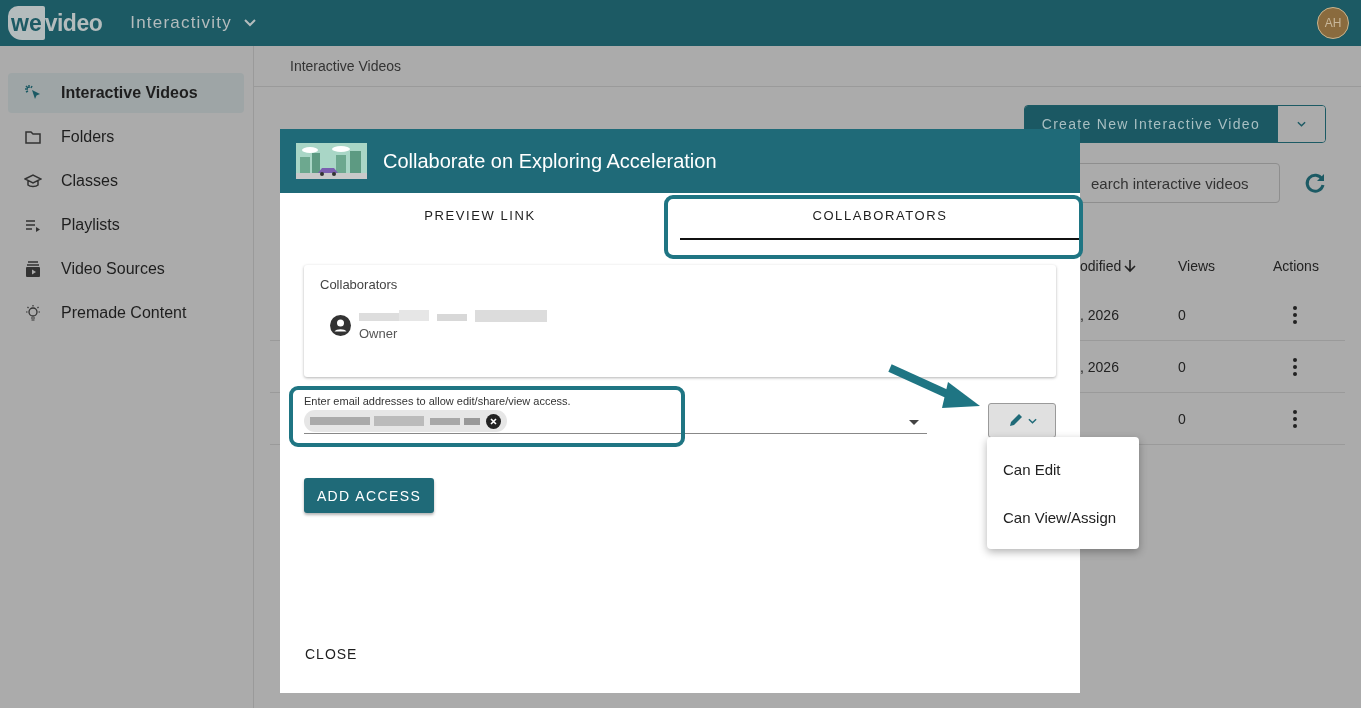 The image size is (1361, 708). What do you see at coordinates (914, 422) in the screenshot?
I see `dropdown-arrow-icon` at bounding box center [914, 422].